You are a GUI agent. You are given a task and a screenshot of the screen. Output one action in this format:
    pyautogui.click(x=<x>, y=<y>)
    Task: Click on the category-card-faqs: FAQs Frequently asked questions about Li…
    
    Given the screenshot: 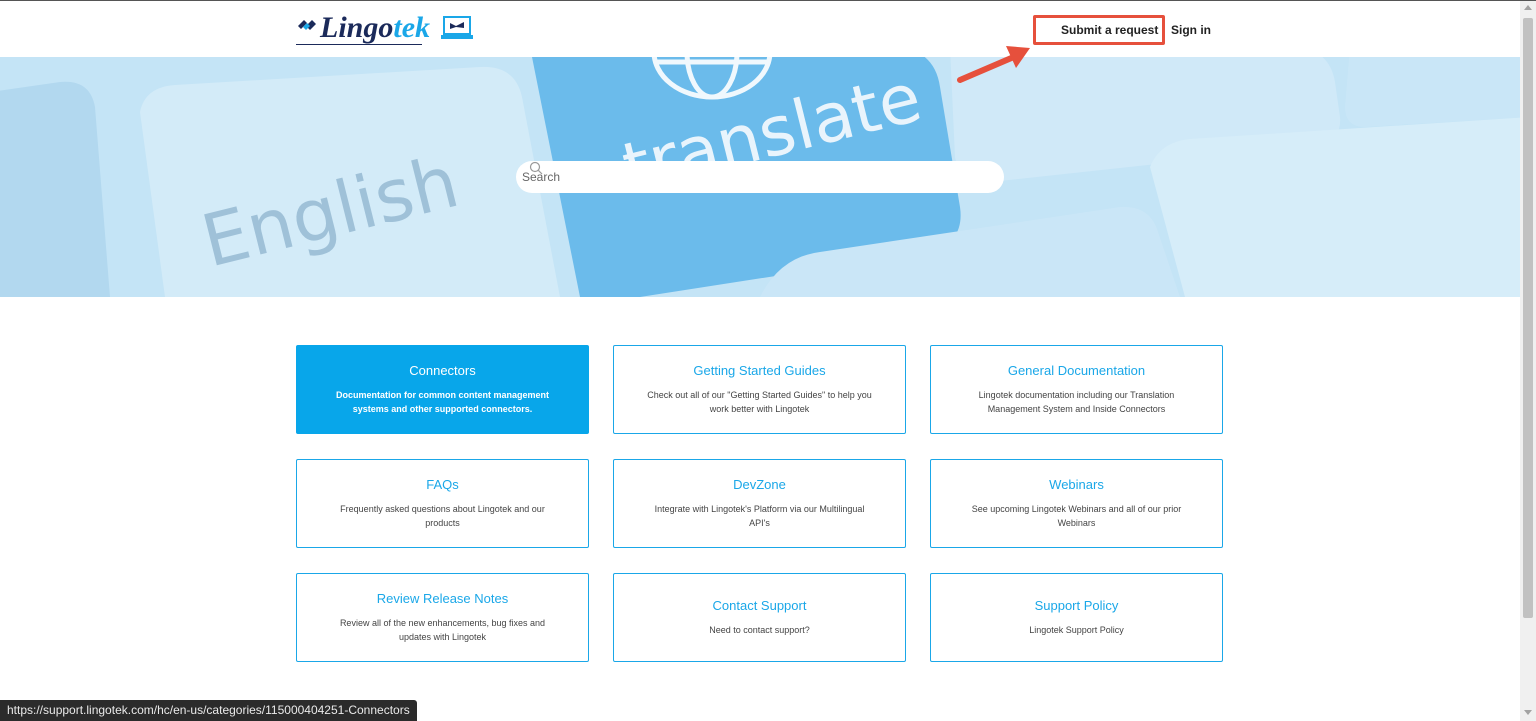 What is the action you would take?
    pyautogui.click(x=442, y=503)
    